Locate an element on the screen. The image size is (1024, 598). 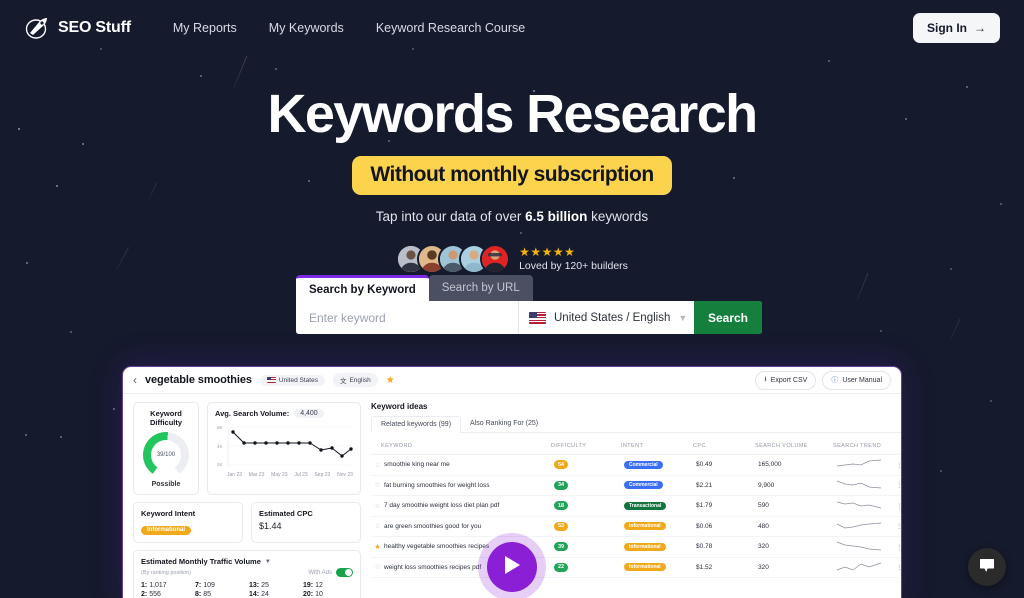
keyword-intent-title: Keyword Intent is located at coordinates (168, 513).